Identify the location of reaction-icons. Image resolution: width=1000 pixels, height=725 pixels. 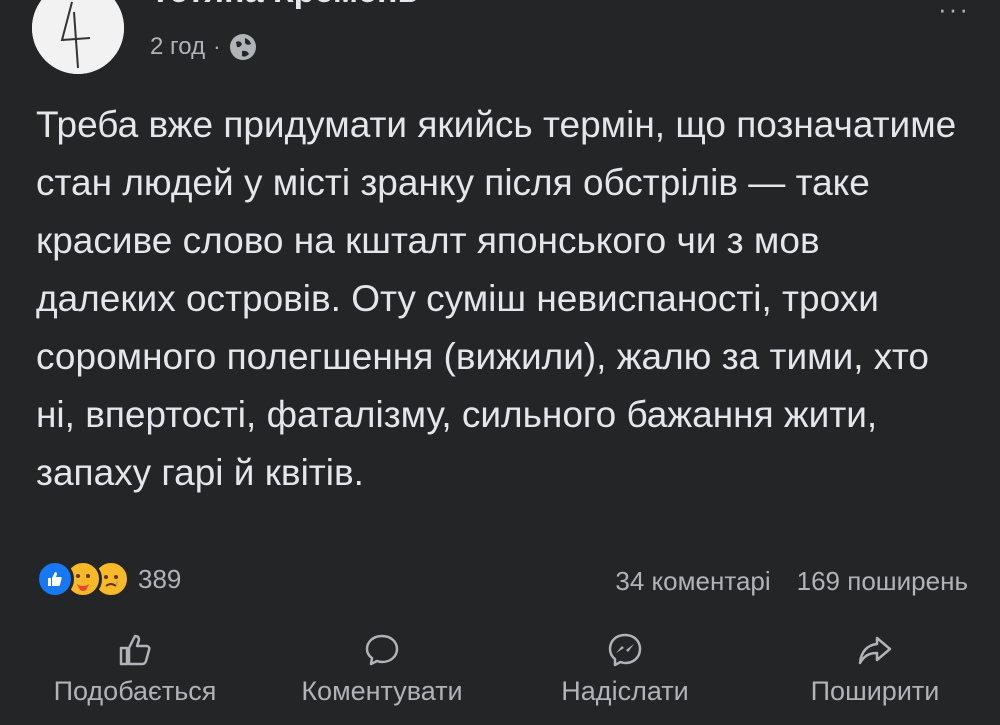
(83, 579).